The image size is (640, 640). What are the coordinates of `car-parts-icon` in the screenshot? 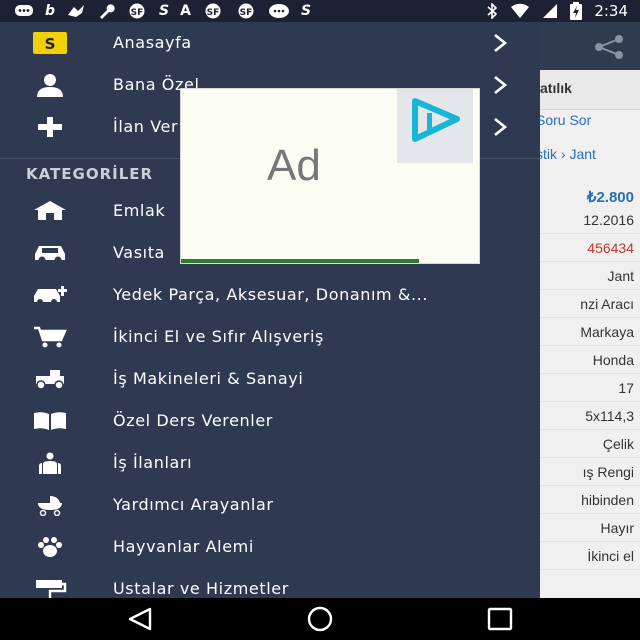 It's located at (50, 295).